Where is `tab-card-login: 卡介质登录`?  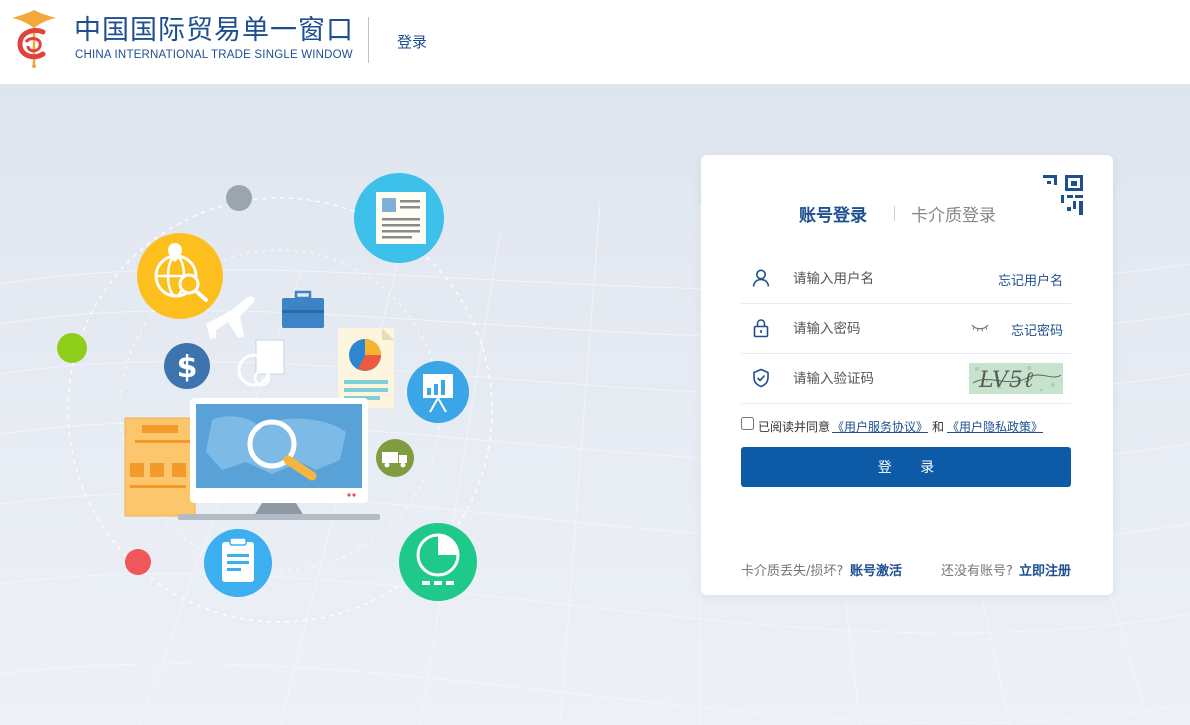
tab-card-login: 卡介质登录 is located at coordinates (953, 213).